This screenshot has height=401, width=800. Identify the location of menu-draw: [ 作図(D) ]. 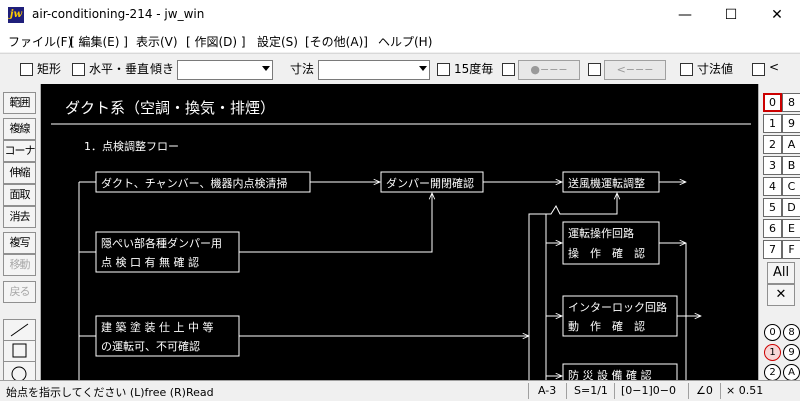
(216, 41).